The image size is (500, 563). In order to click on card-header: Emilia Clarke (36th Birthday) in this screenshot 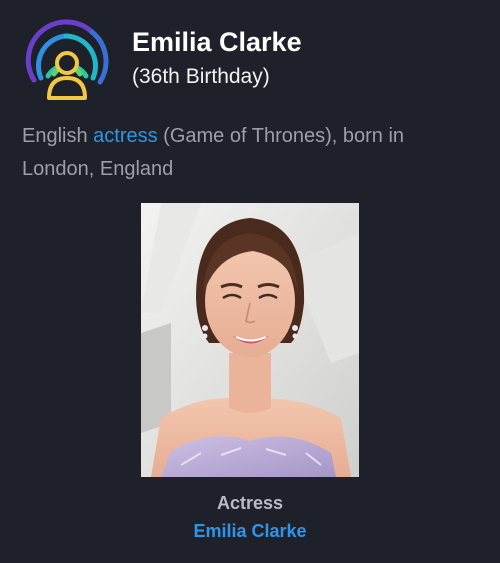, I will do `click(162, 62)`.